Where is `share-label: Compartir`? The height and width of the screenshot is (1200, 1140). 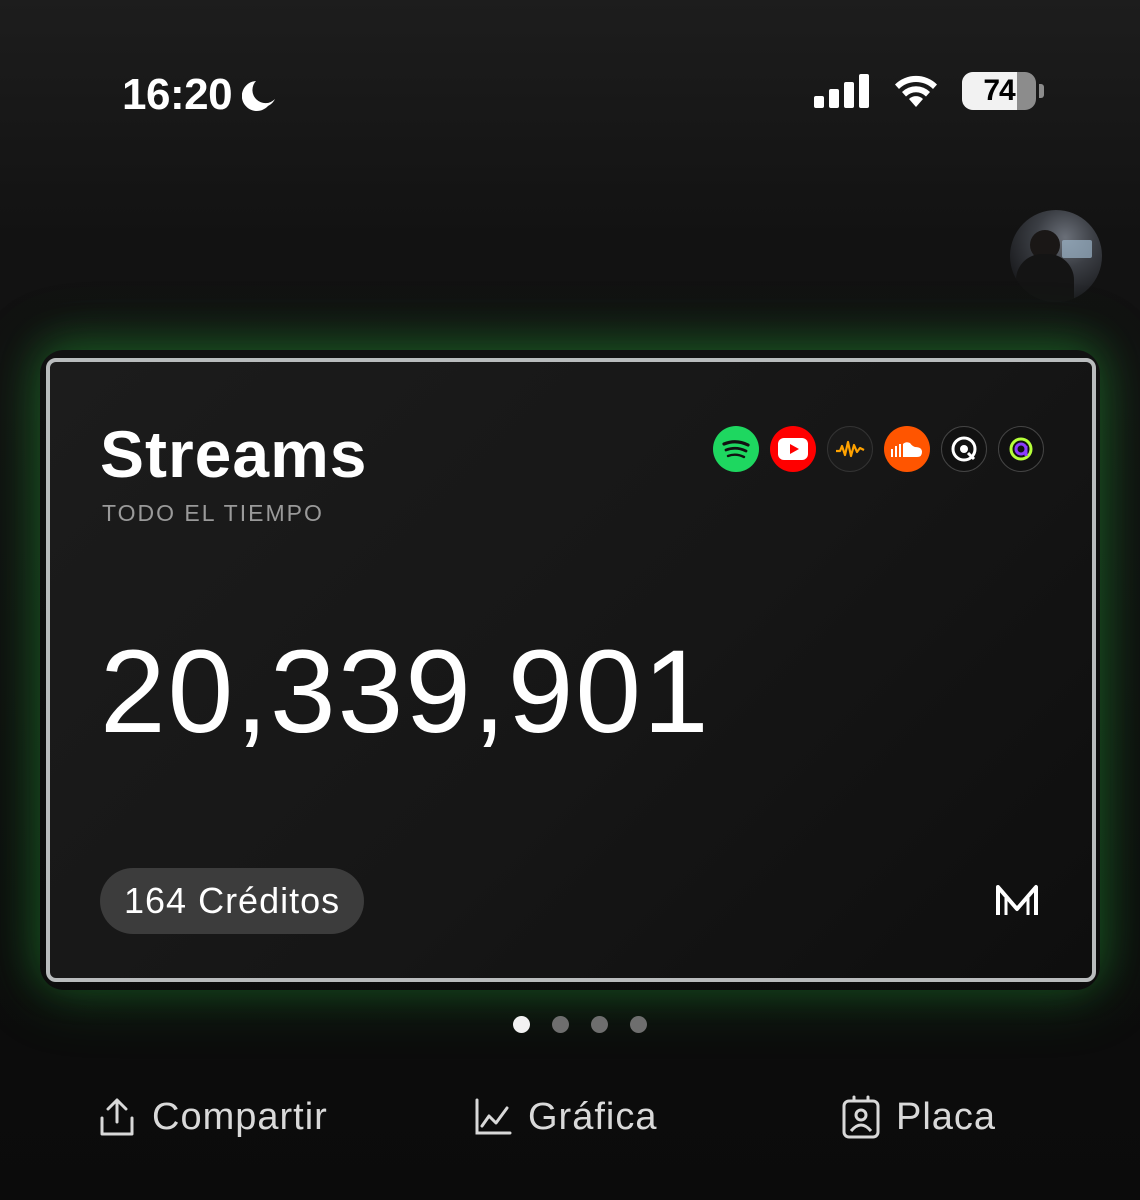 share-label: Compartir is located at coordinates (240, 1116).